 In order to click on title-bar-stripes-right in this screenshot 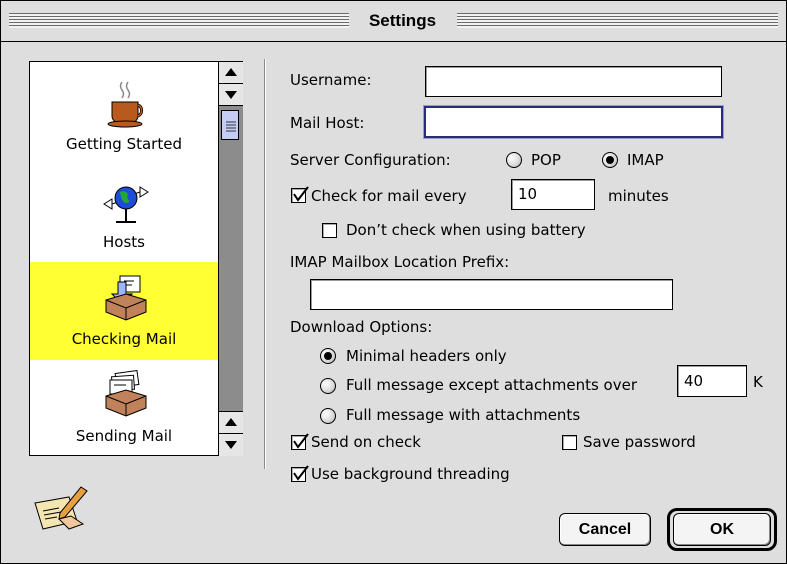, I will do `click(617, 20)`.